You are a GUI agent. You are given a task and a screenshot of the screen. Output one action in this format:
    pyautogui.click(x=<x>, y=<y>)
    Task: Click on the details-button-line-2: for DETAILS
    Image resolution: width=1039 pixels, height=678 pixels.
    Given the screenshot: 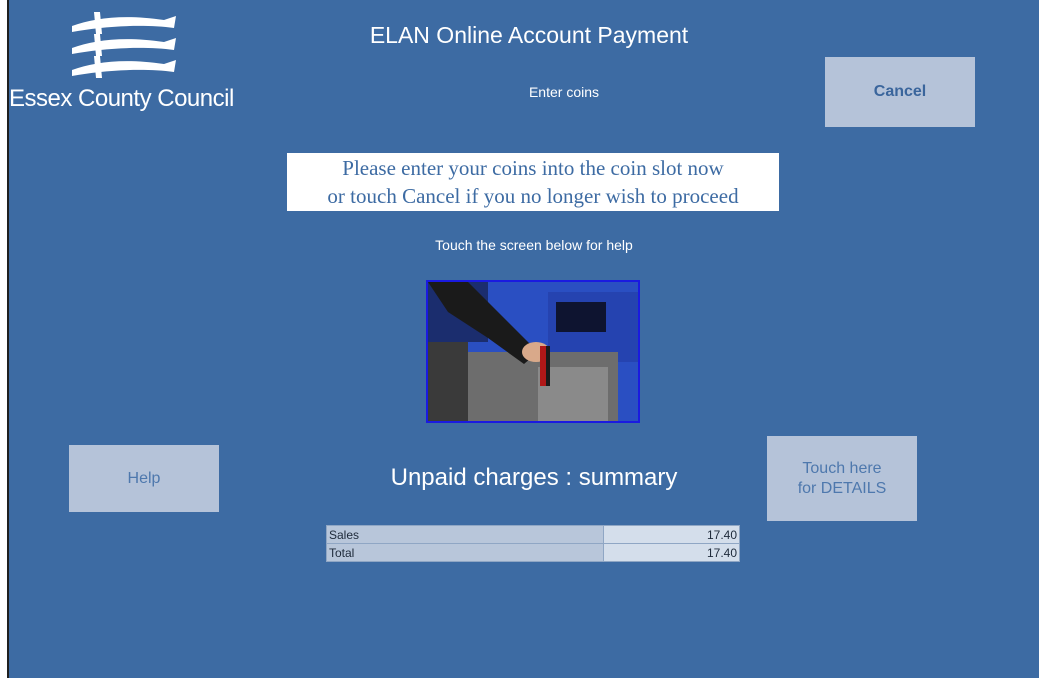 What is the action you would take?
    pyautogui.click(x=842, y=488)
    